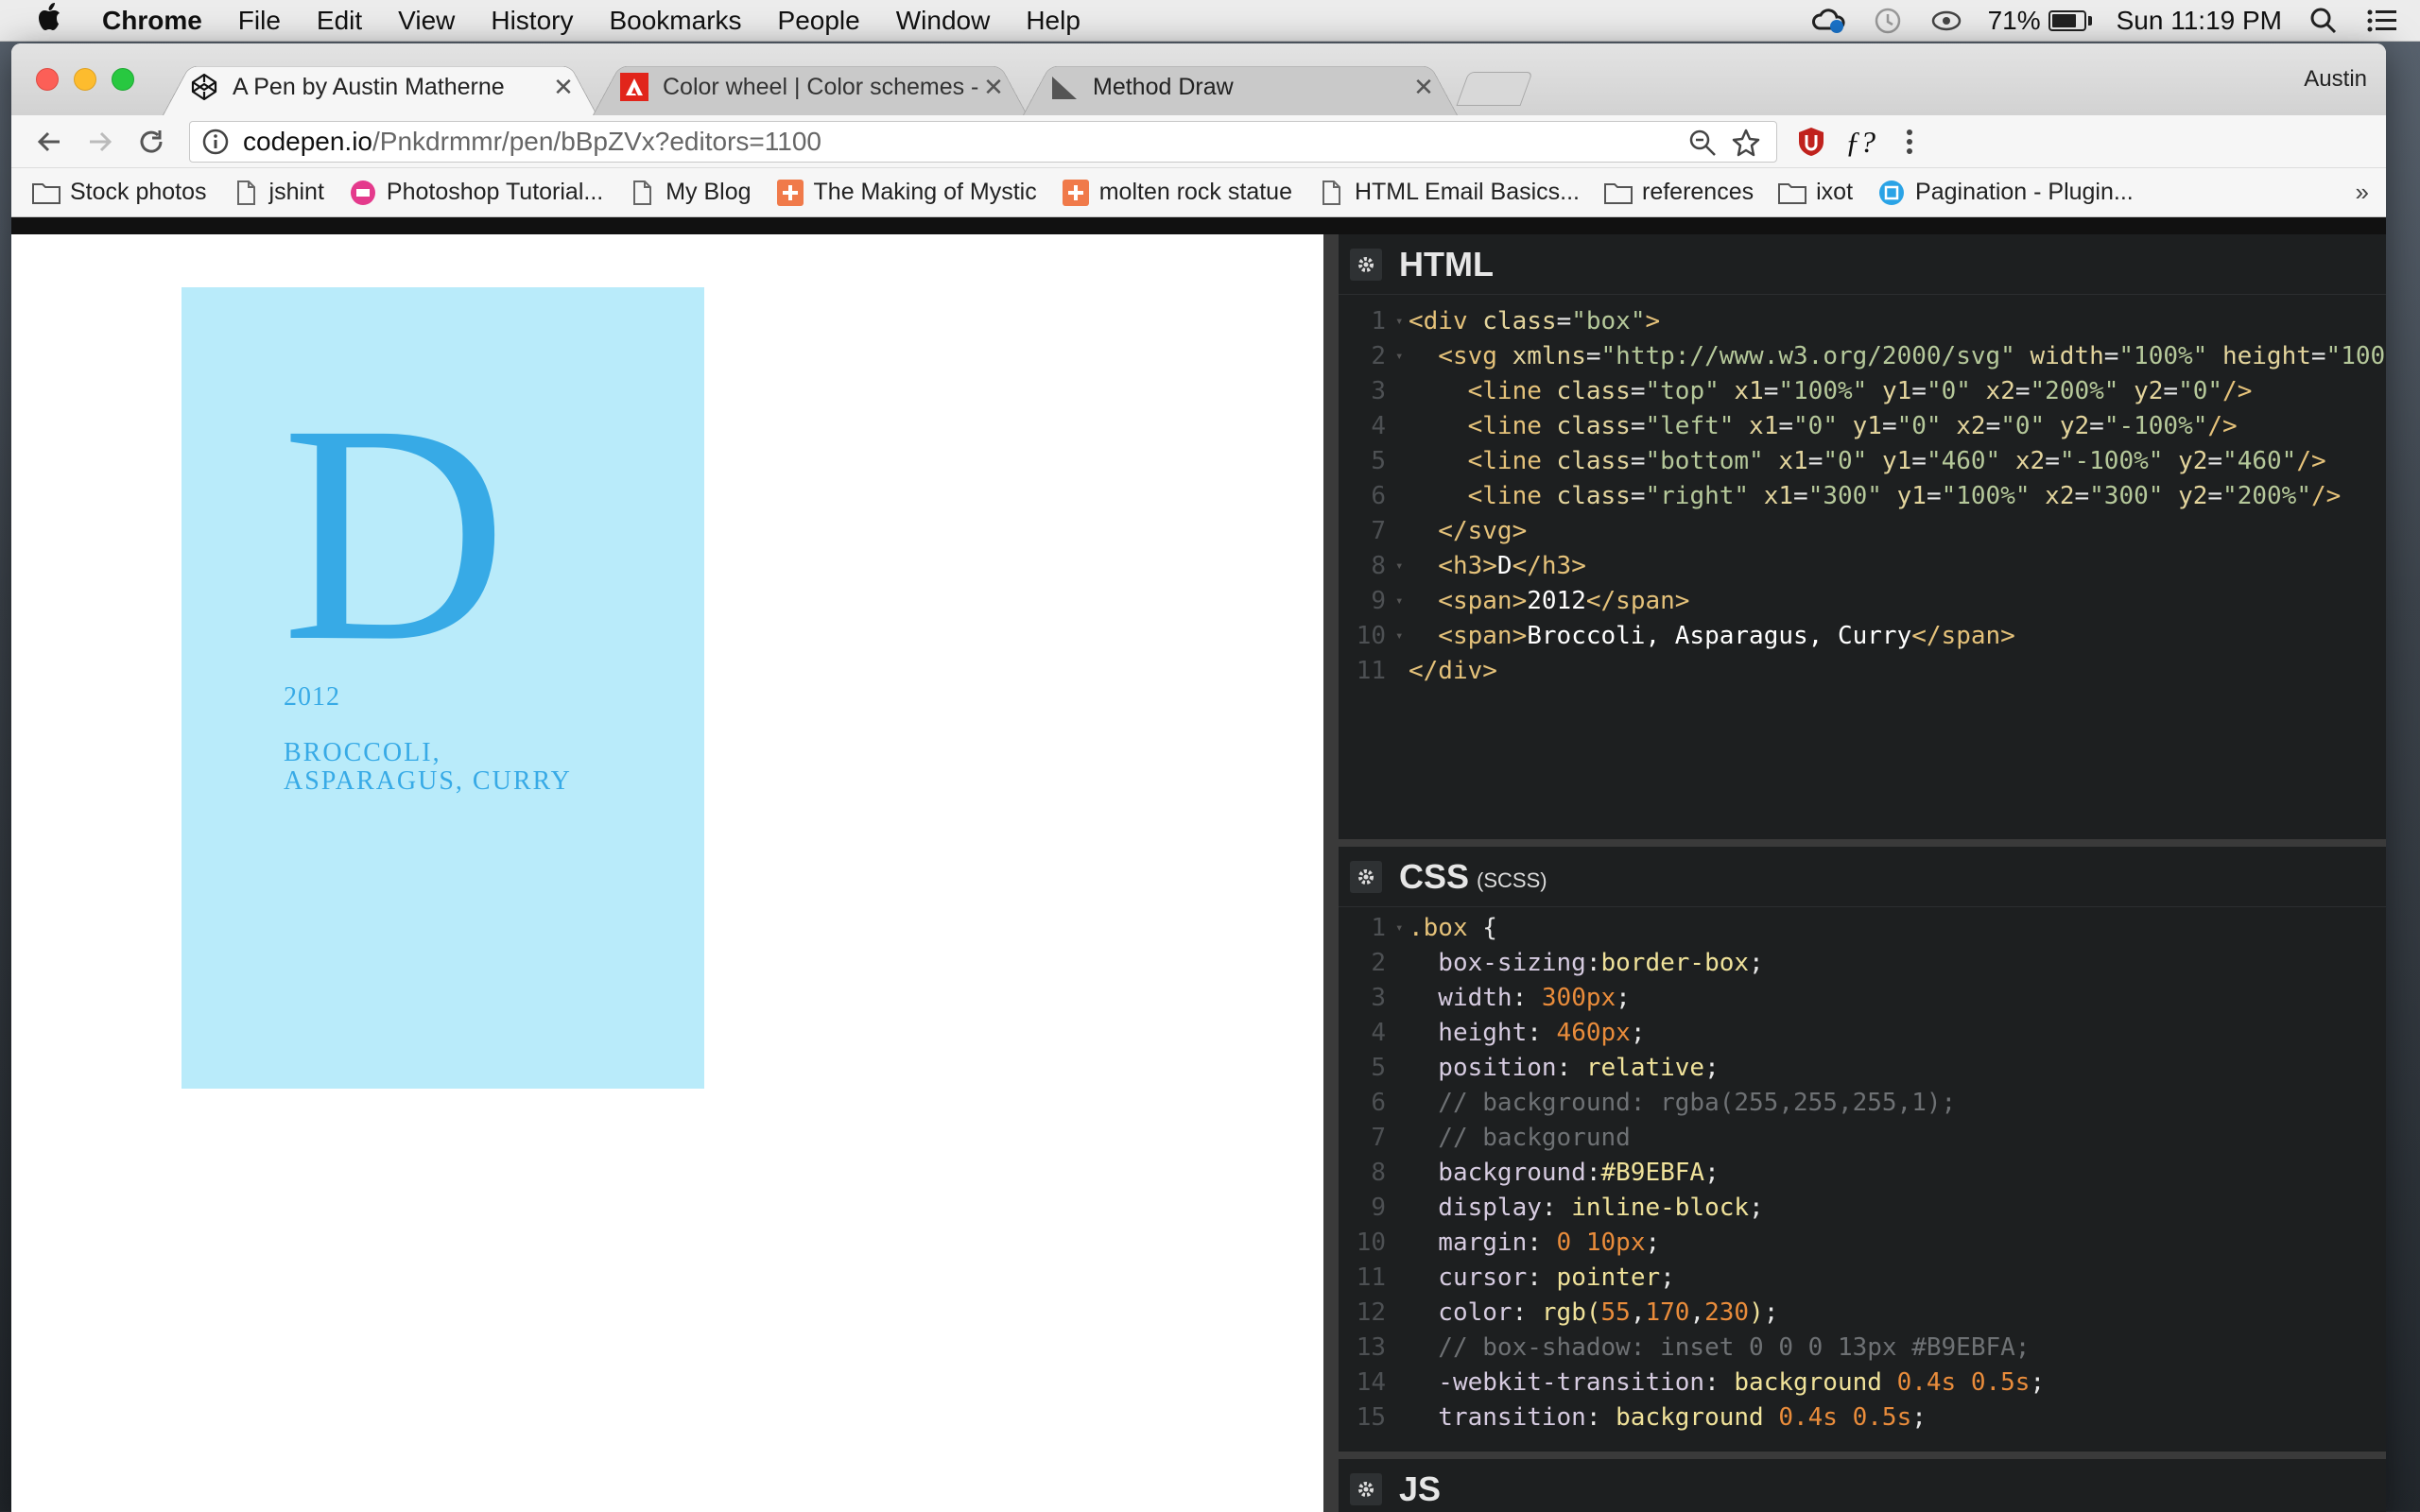 The height and width of the screenshot is (1512, 2420). Describe the element at coordinates (690, 192) in the screenshot. I see `bookmark-my-blog: My Blog` at that location.